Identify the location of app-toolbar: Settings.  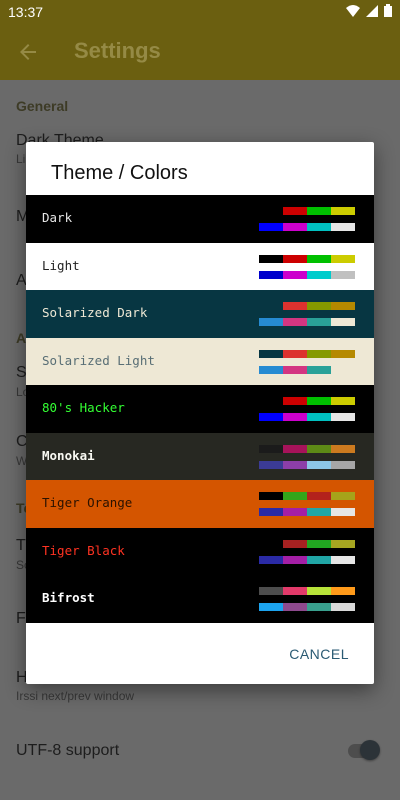
(200, 52).